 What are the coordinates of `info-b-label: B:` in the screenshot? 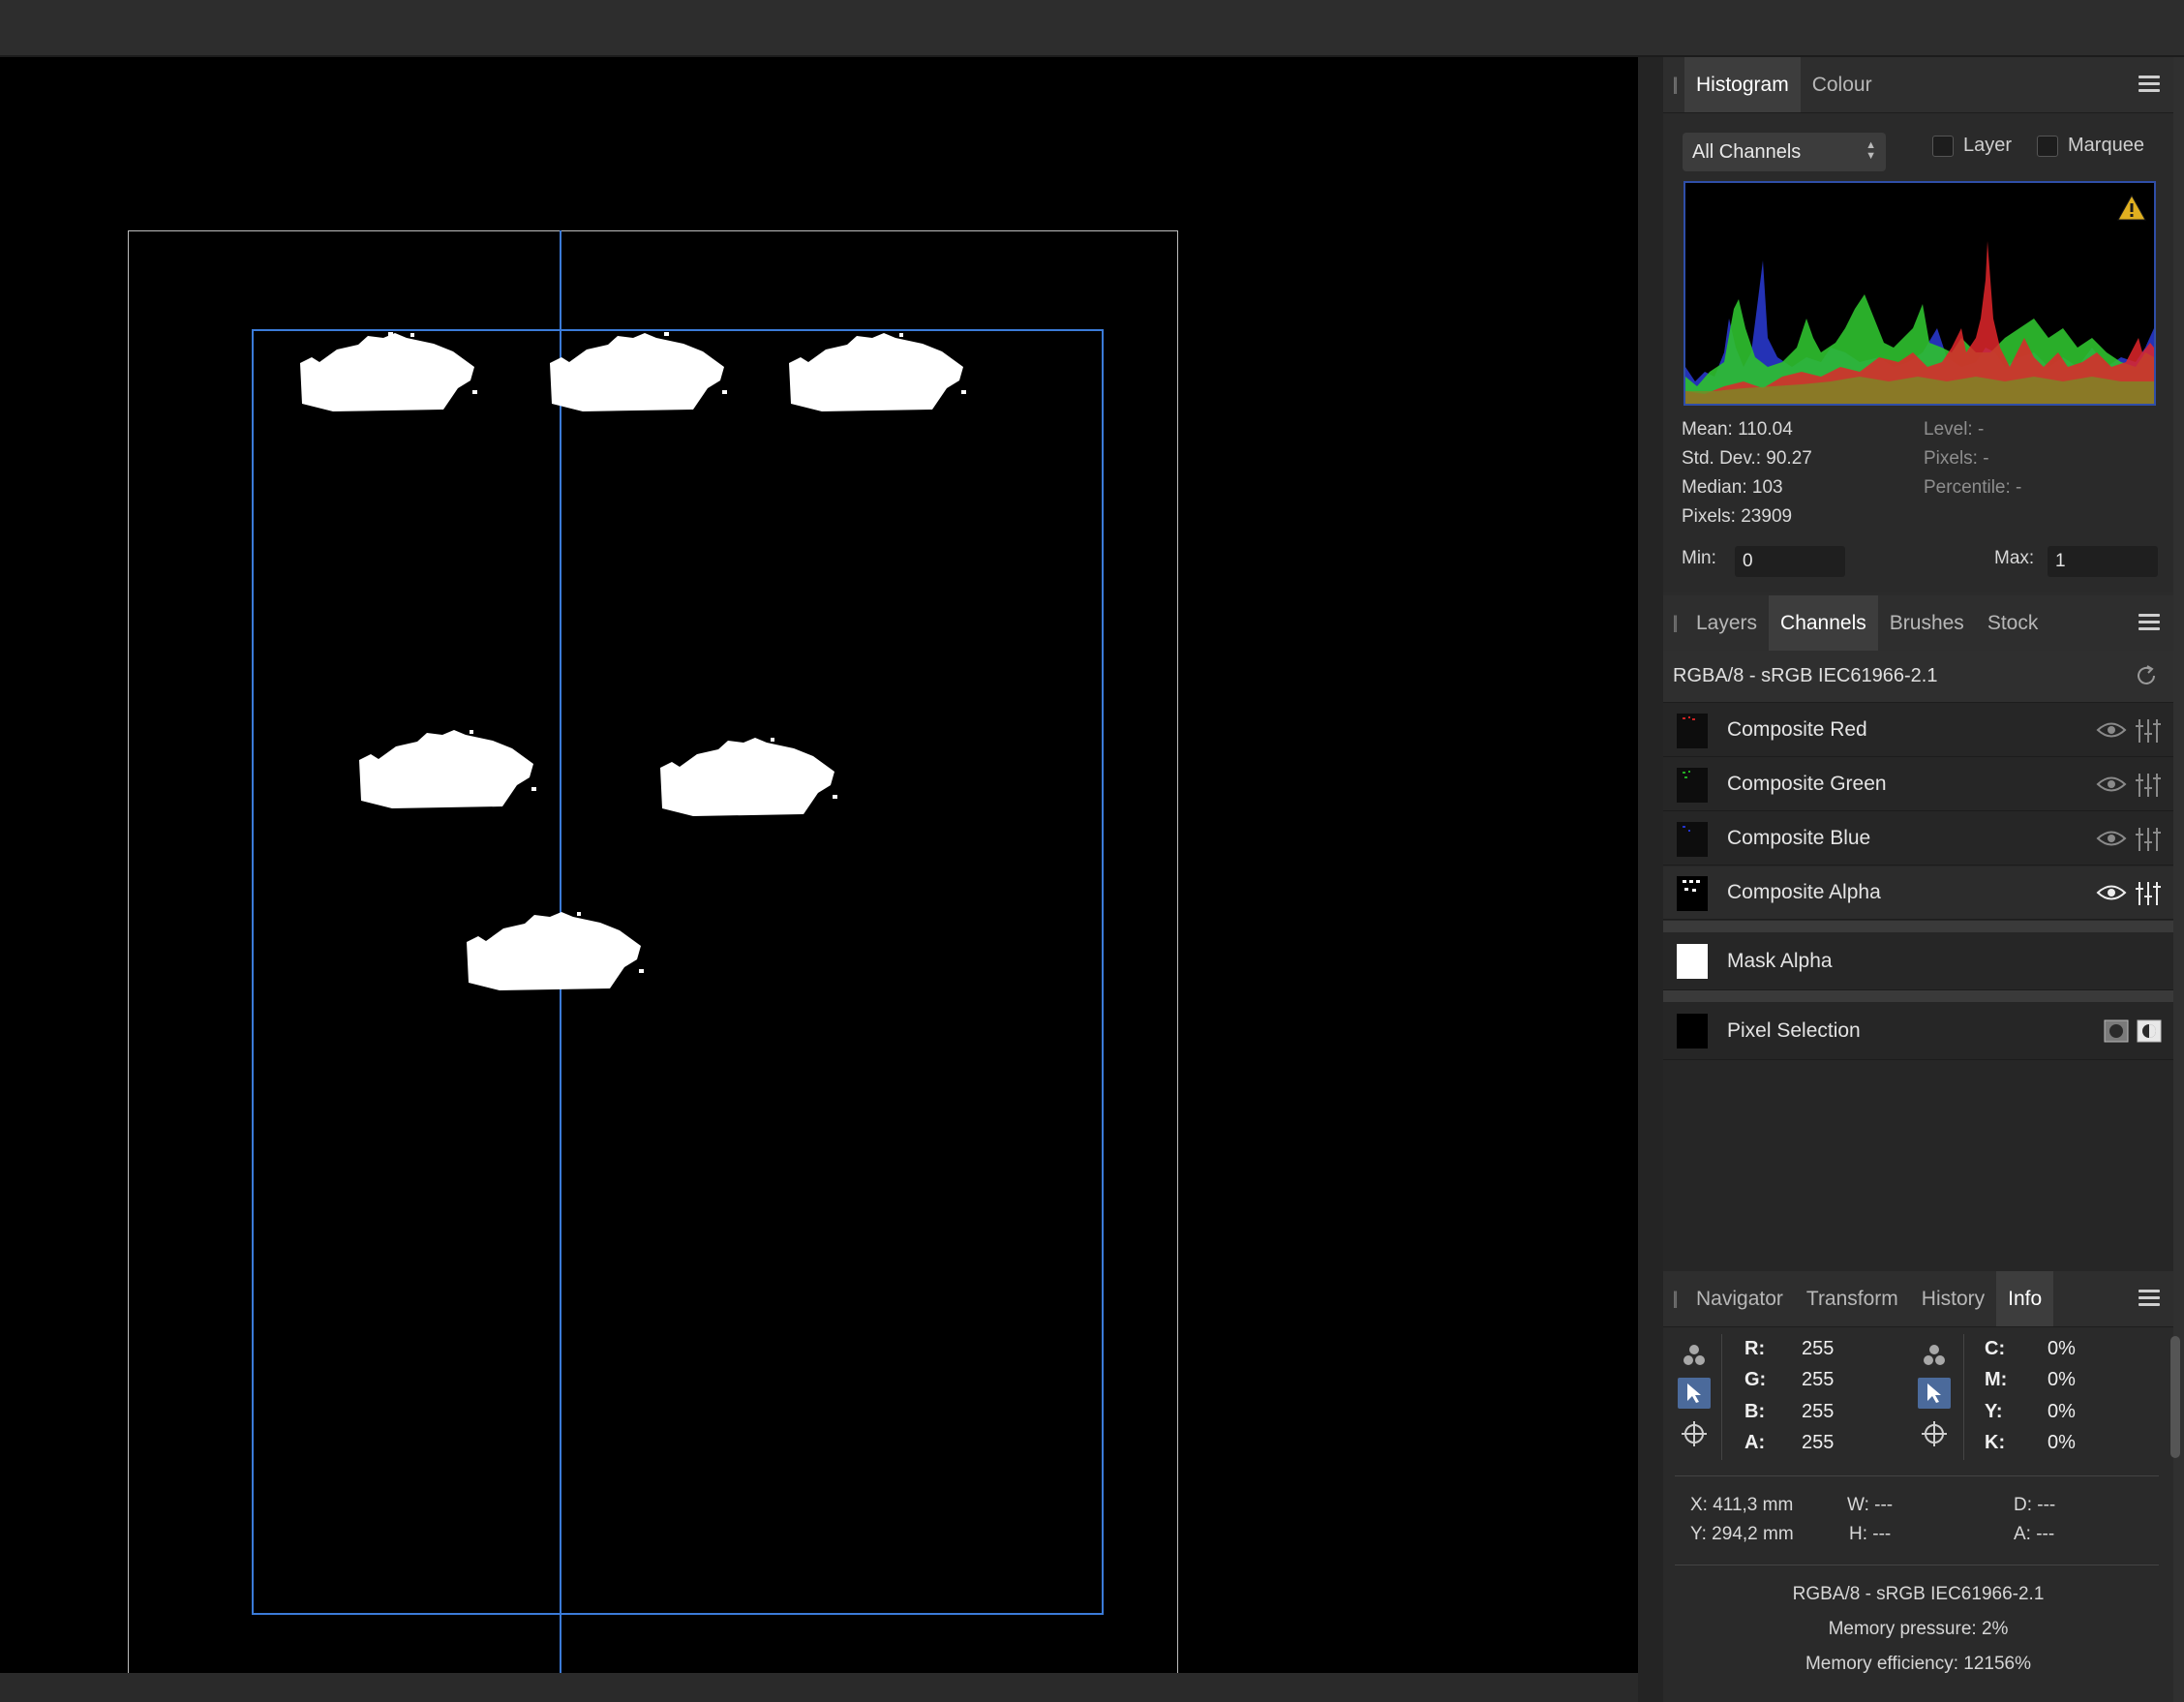 It's located at (1755, 1412).